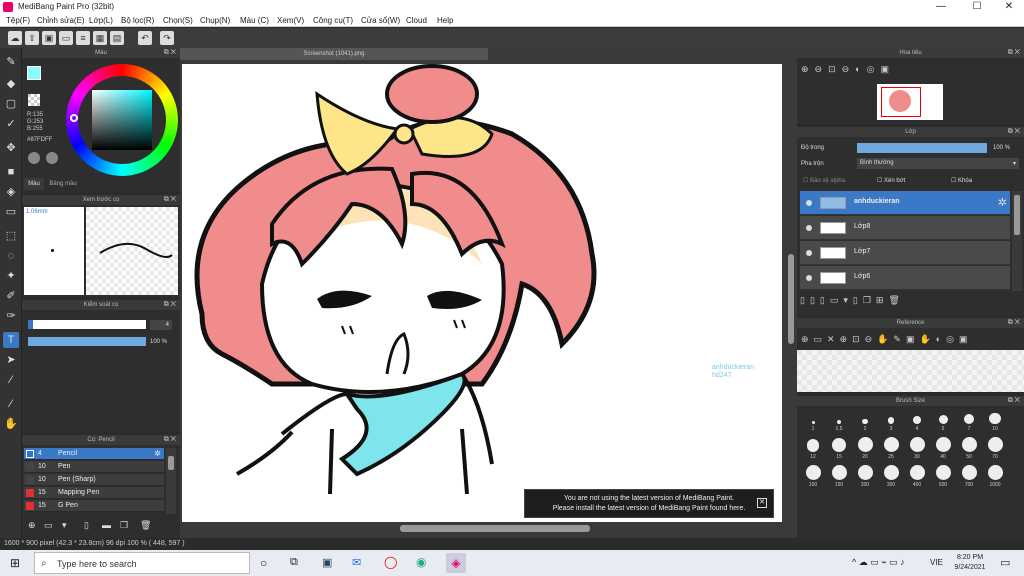 This screenshot has height=576, width=1024. Describe the element at coordinates (11, 84) in the screenshot. I see `eraser-tool-icon: ◆` at that location.